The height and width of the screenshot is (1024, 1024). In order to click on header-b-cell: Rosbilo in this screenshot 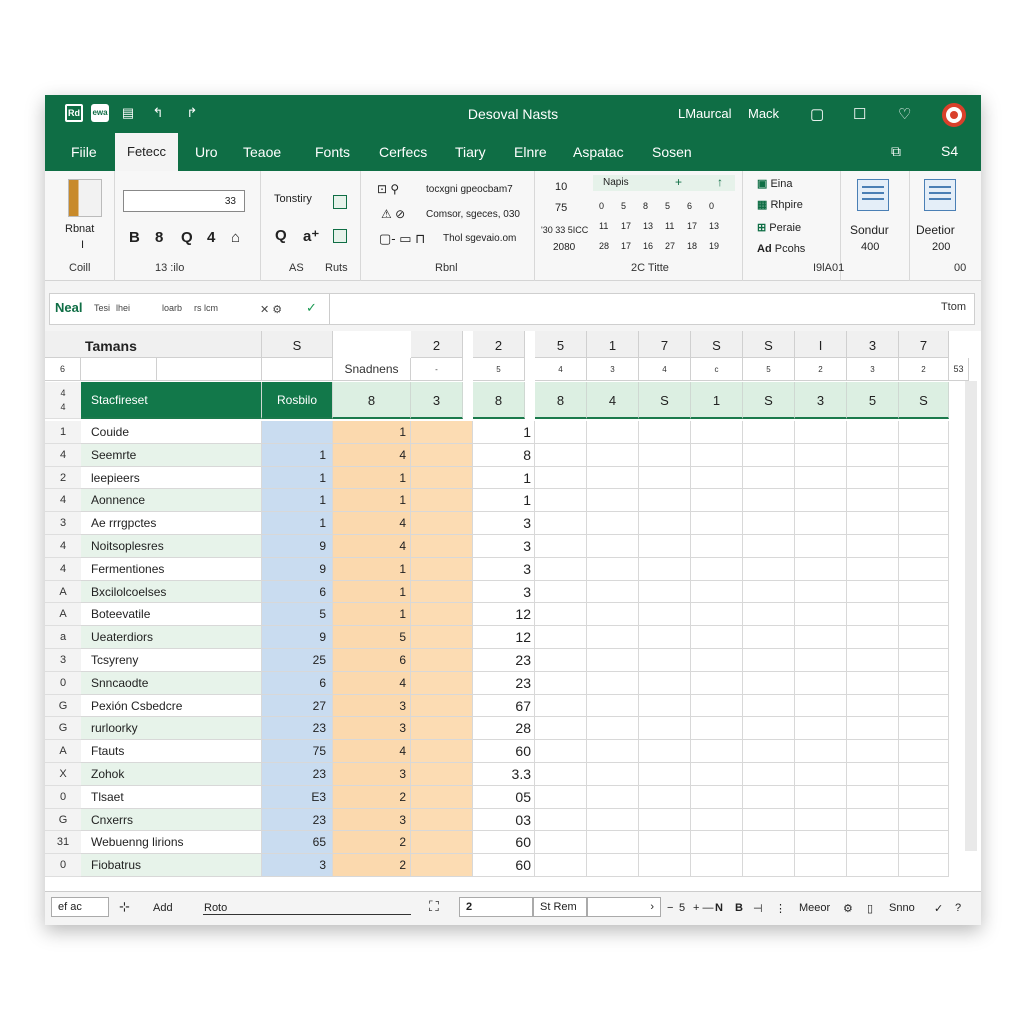, I will do `click(297, 400)`.